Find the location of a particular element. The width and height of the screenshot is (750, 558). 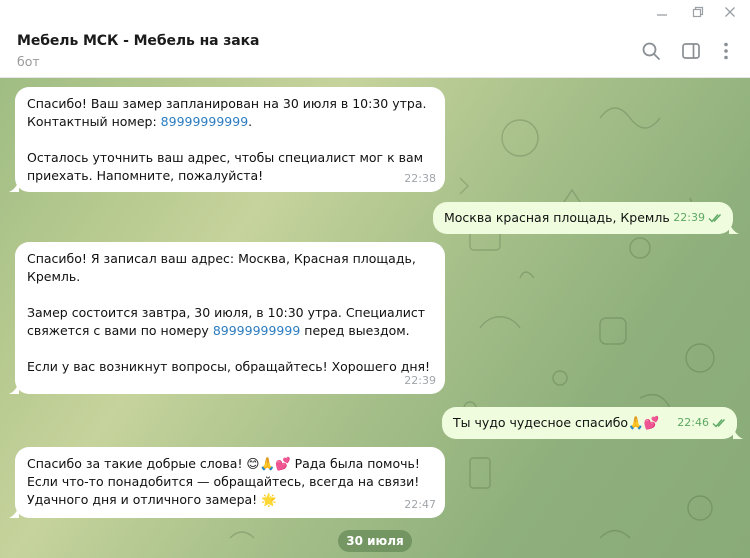

chat-header: Мебель МСК - Мебель на зака бот is located at coordinates (375, 51).